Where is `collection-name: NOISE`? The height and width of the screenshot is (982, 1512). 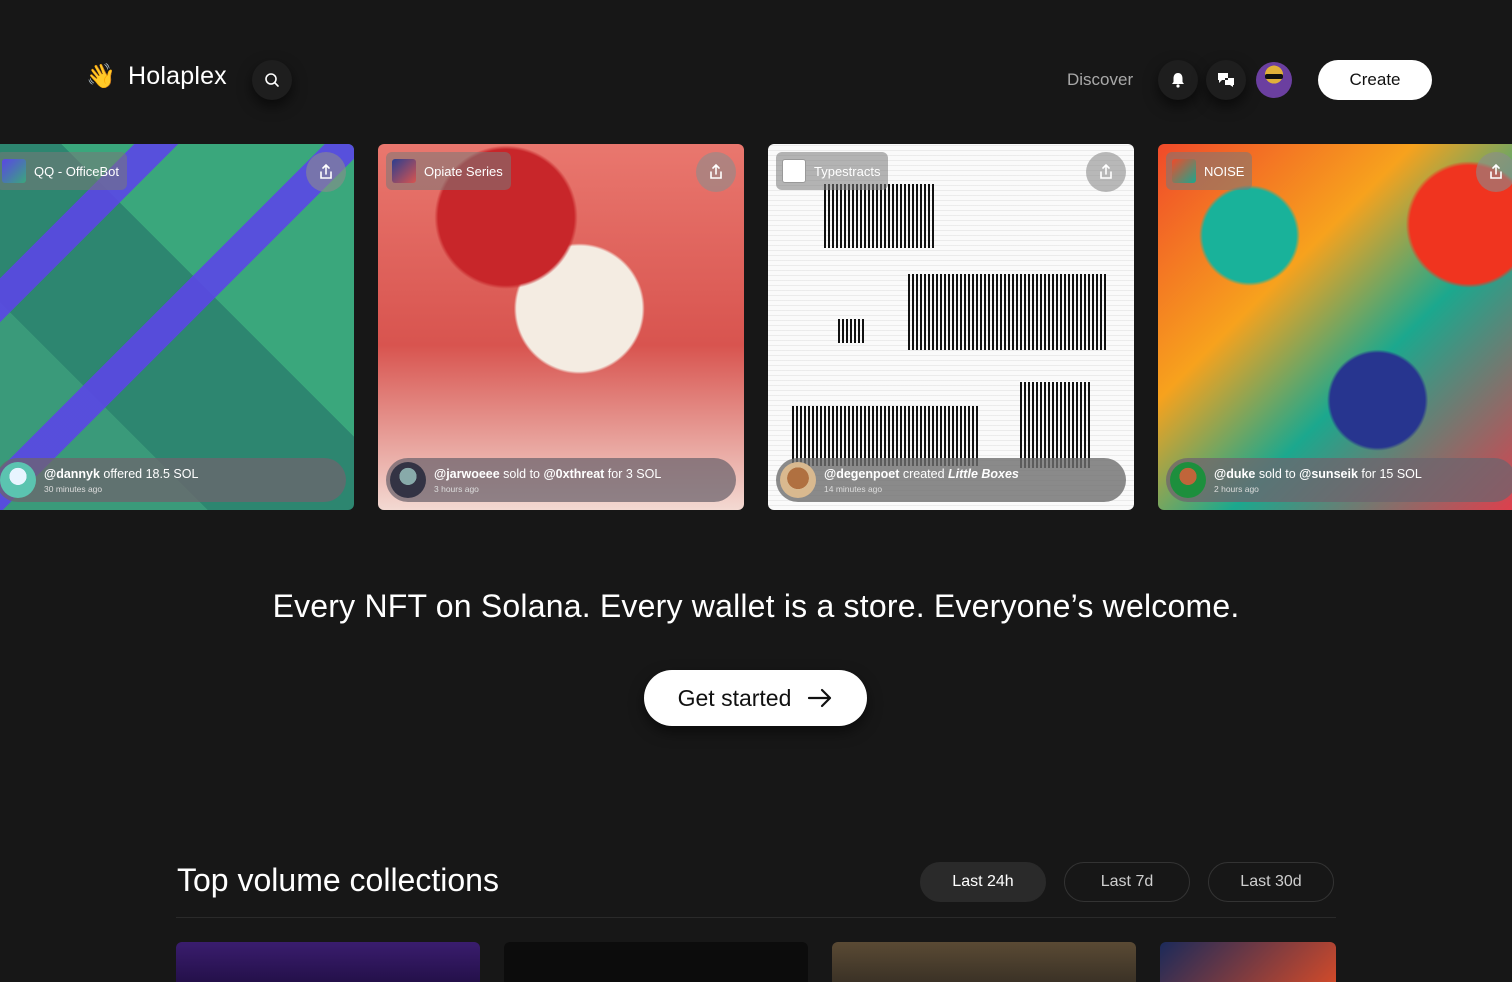 collection-name: NOISE is located at coordinates (1224, 171).